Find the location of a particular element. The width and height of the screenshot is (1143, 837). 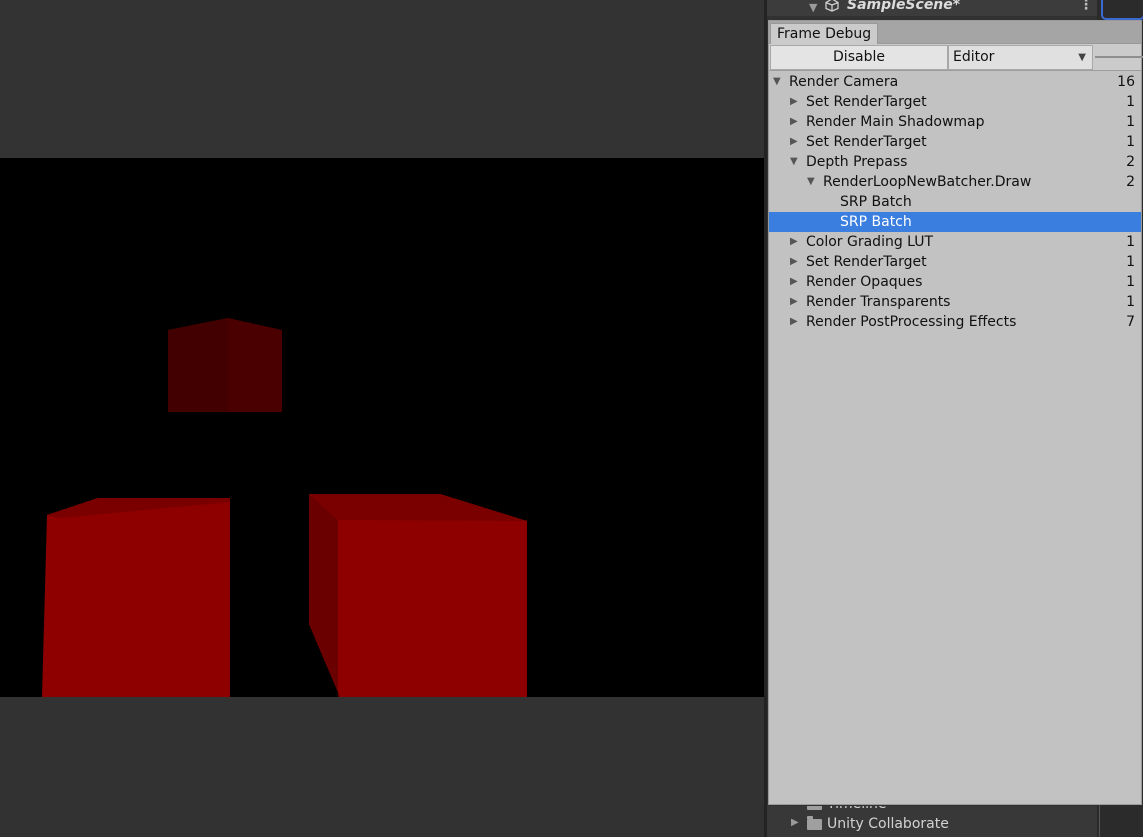

event-slider is located at coordinates (1119, 57).